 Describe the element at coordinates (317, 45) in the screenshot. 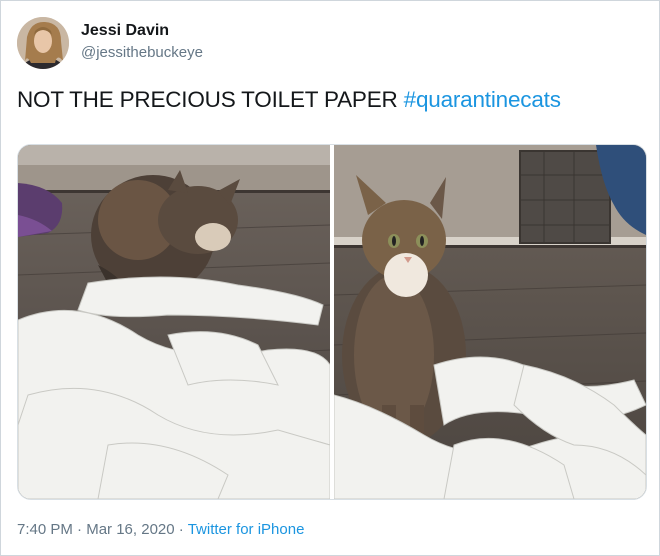

I see `tweet-header: Jessi Davin @jessithebuckeye` at that location.